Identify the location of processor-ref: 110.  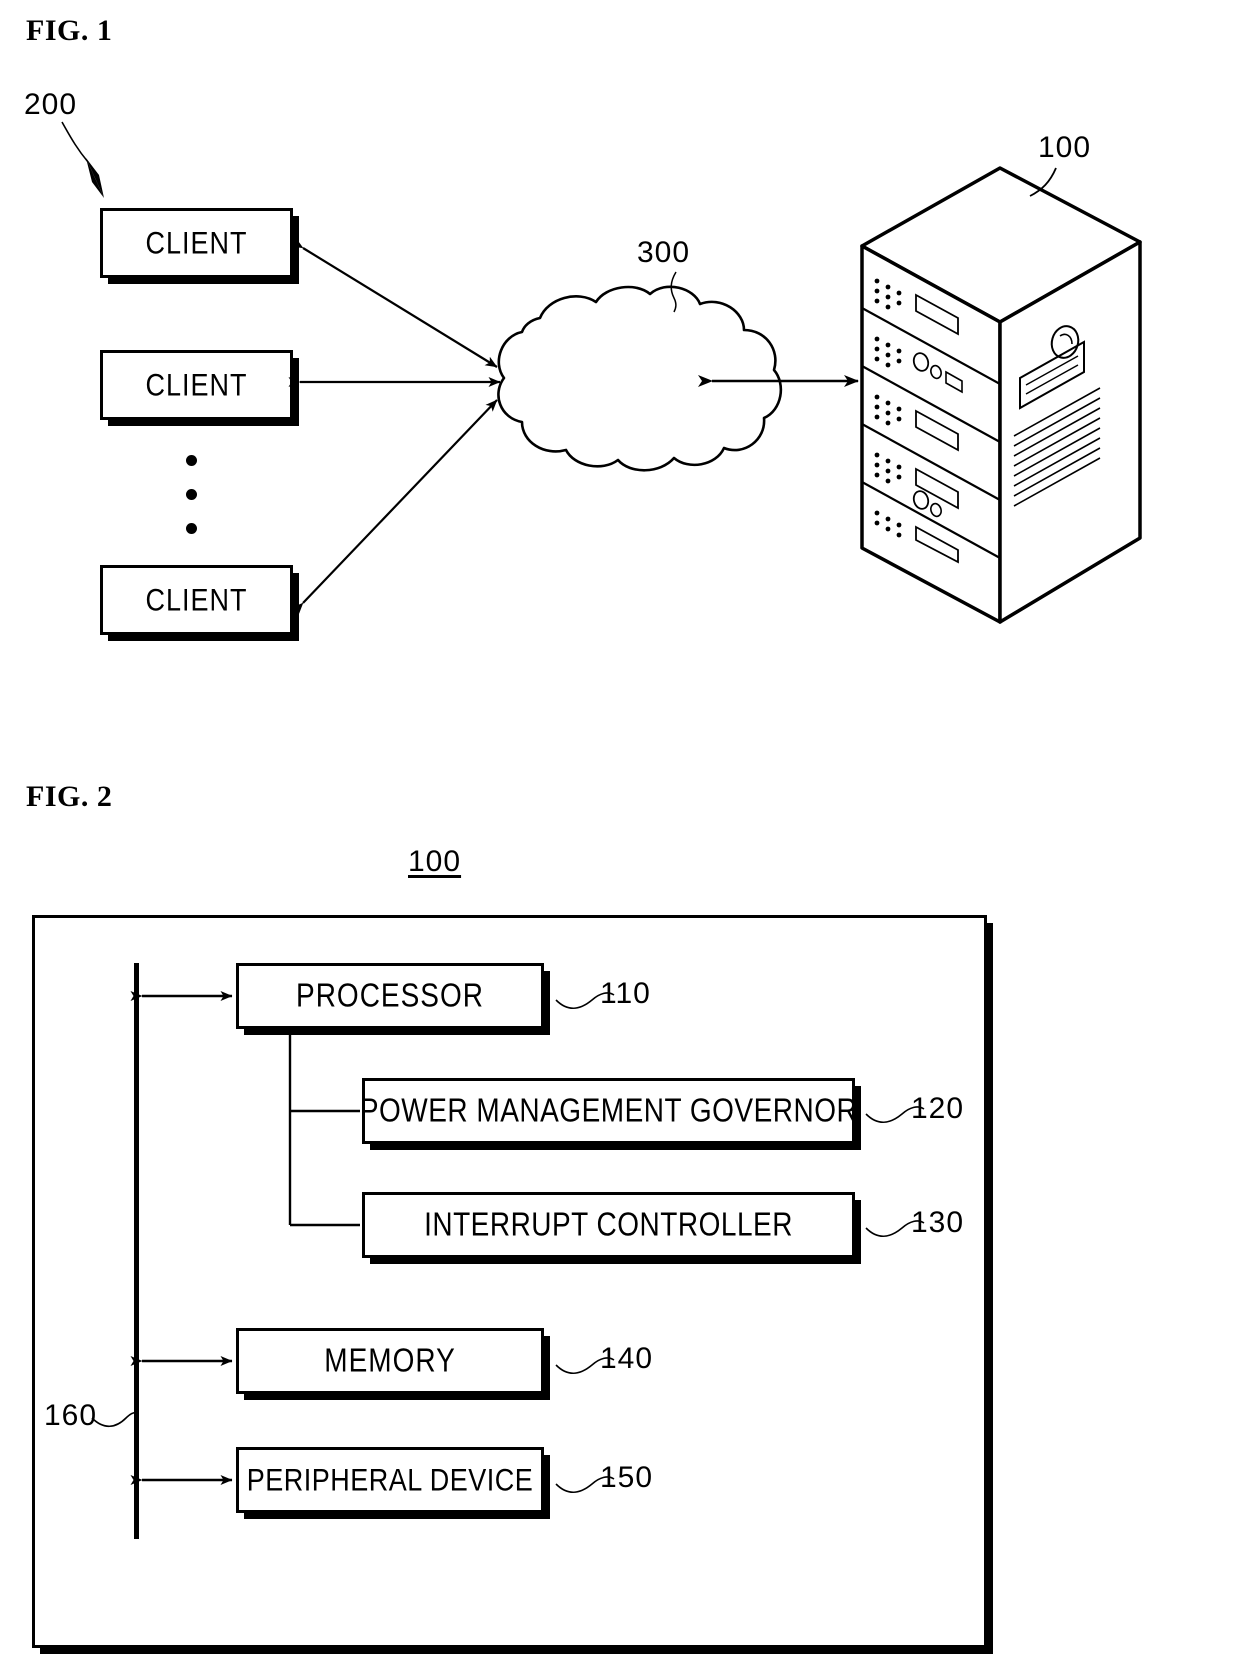
(625, 993).